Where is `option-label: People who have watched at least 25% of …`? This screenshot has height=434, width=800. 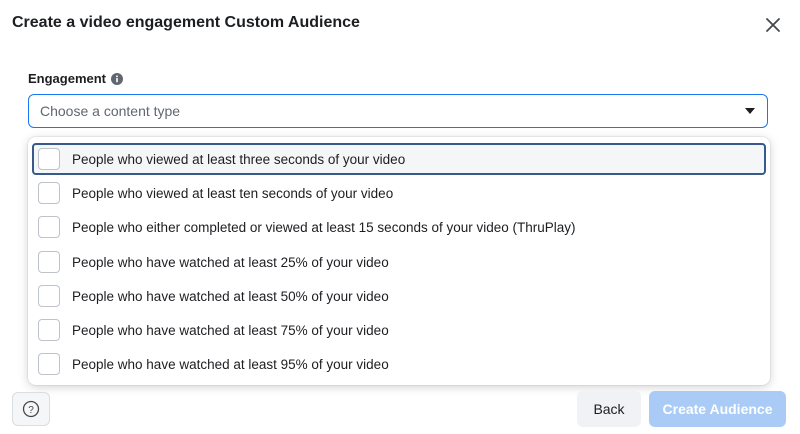 option-label: People who have watched at least 25% of … is located at coordinates (230, 262).